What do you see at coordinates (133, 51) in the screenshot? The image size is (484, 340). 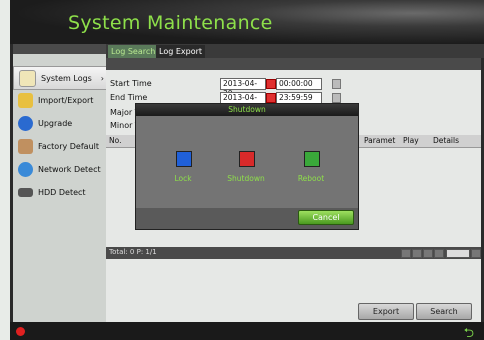 I see `tab-log-search: Log Search` at bounding box center [133, 51].